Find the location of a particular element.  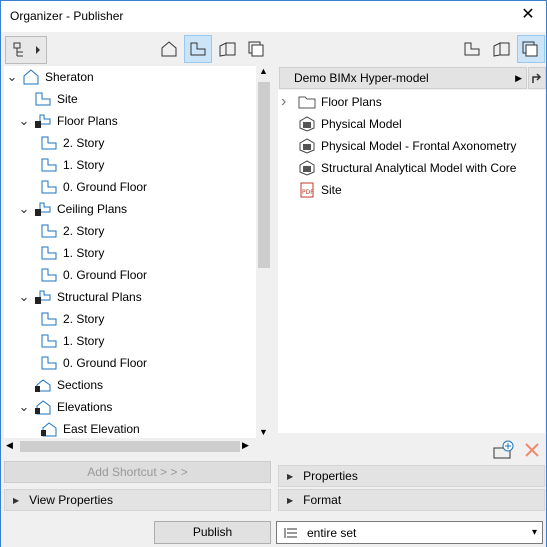

tree-item-label: Site is located at coordinates (67, 99).